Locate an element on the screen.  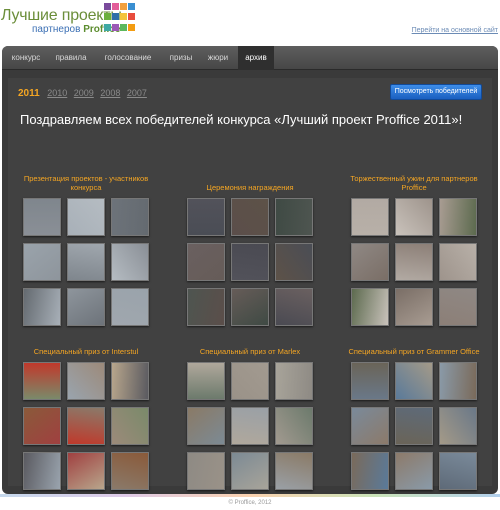
gallery-interstul: Специальный приз от Interstul is located at coordinates (86, 412).